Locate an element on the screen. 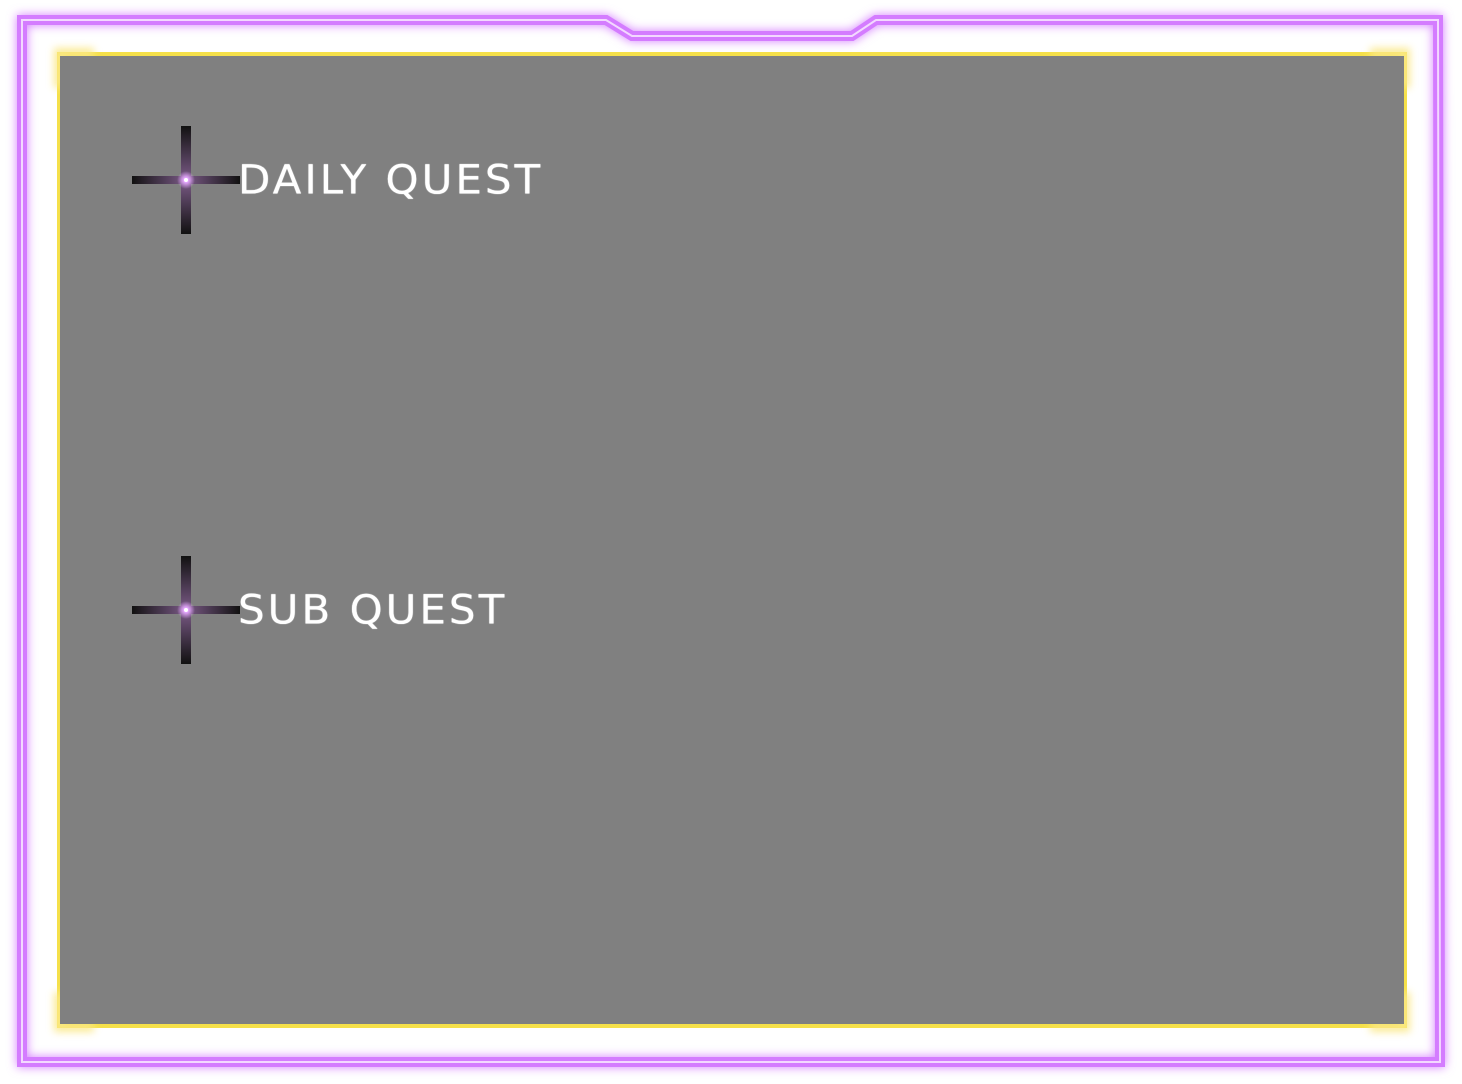  daily-quest-section: DAILY QUEST is located at coordinates (337, 180).